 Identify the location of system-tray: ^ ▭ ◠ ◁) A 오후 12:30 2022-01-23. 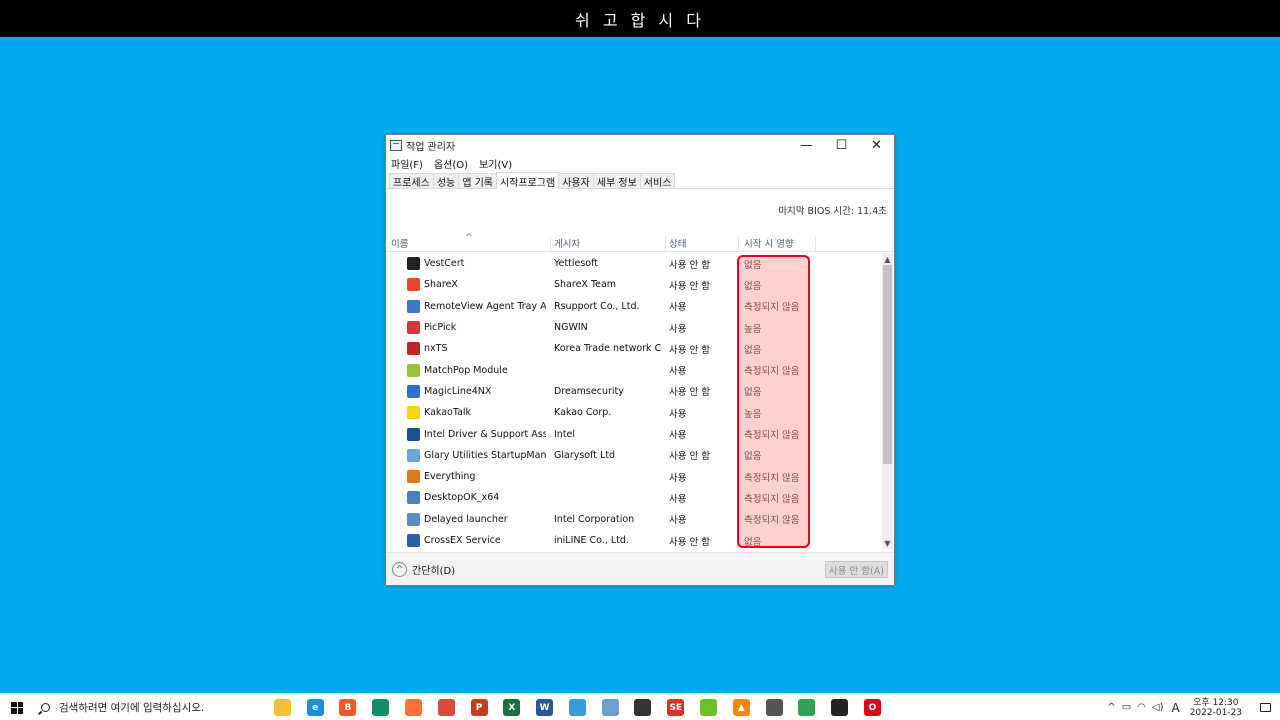
(1192, 707).